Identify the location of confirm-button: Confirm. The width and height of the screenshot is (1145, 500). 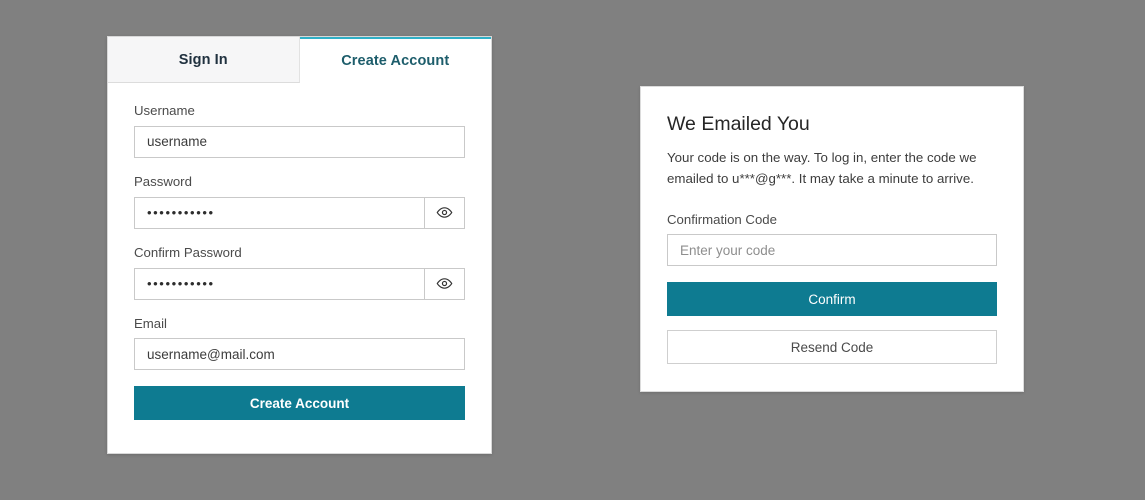
(832, 299).